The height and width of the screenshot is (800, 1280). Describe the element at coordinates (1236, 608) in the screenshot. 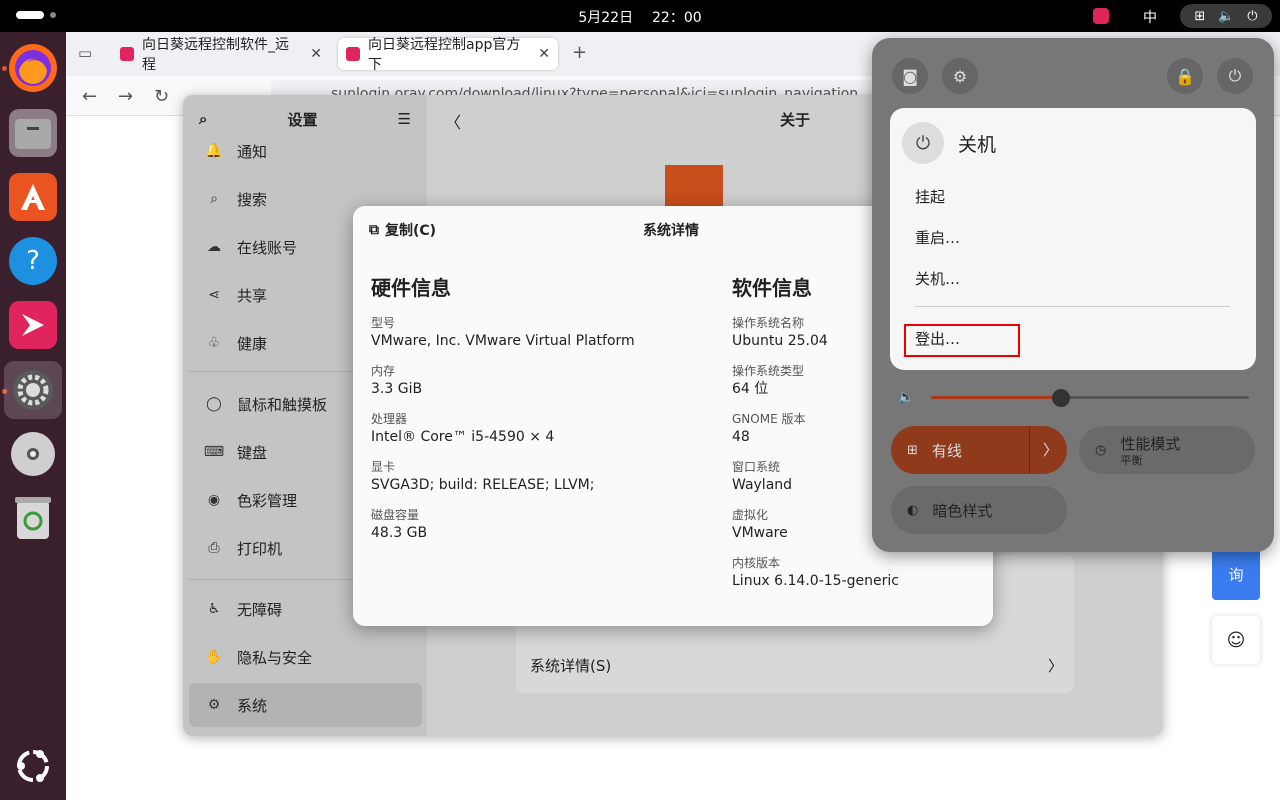

I see `page-side-widgets: 询 ☺` at that location.